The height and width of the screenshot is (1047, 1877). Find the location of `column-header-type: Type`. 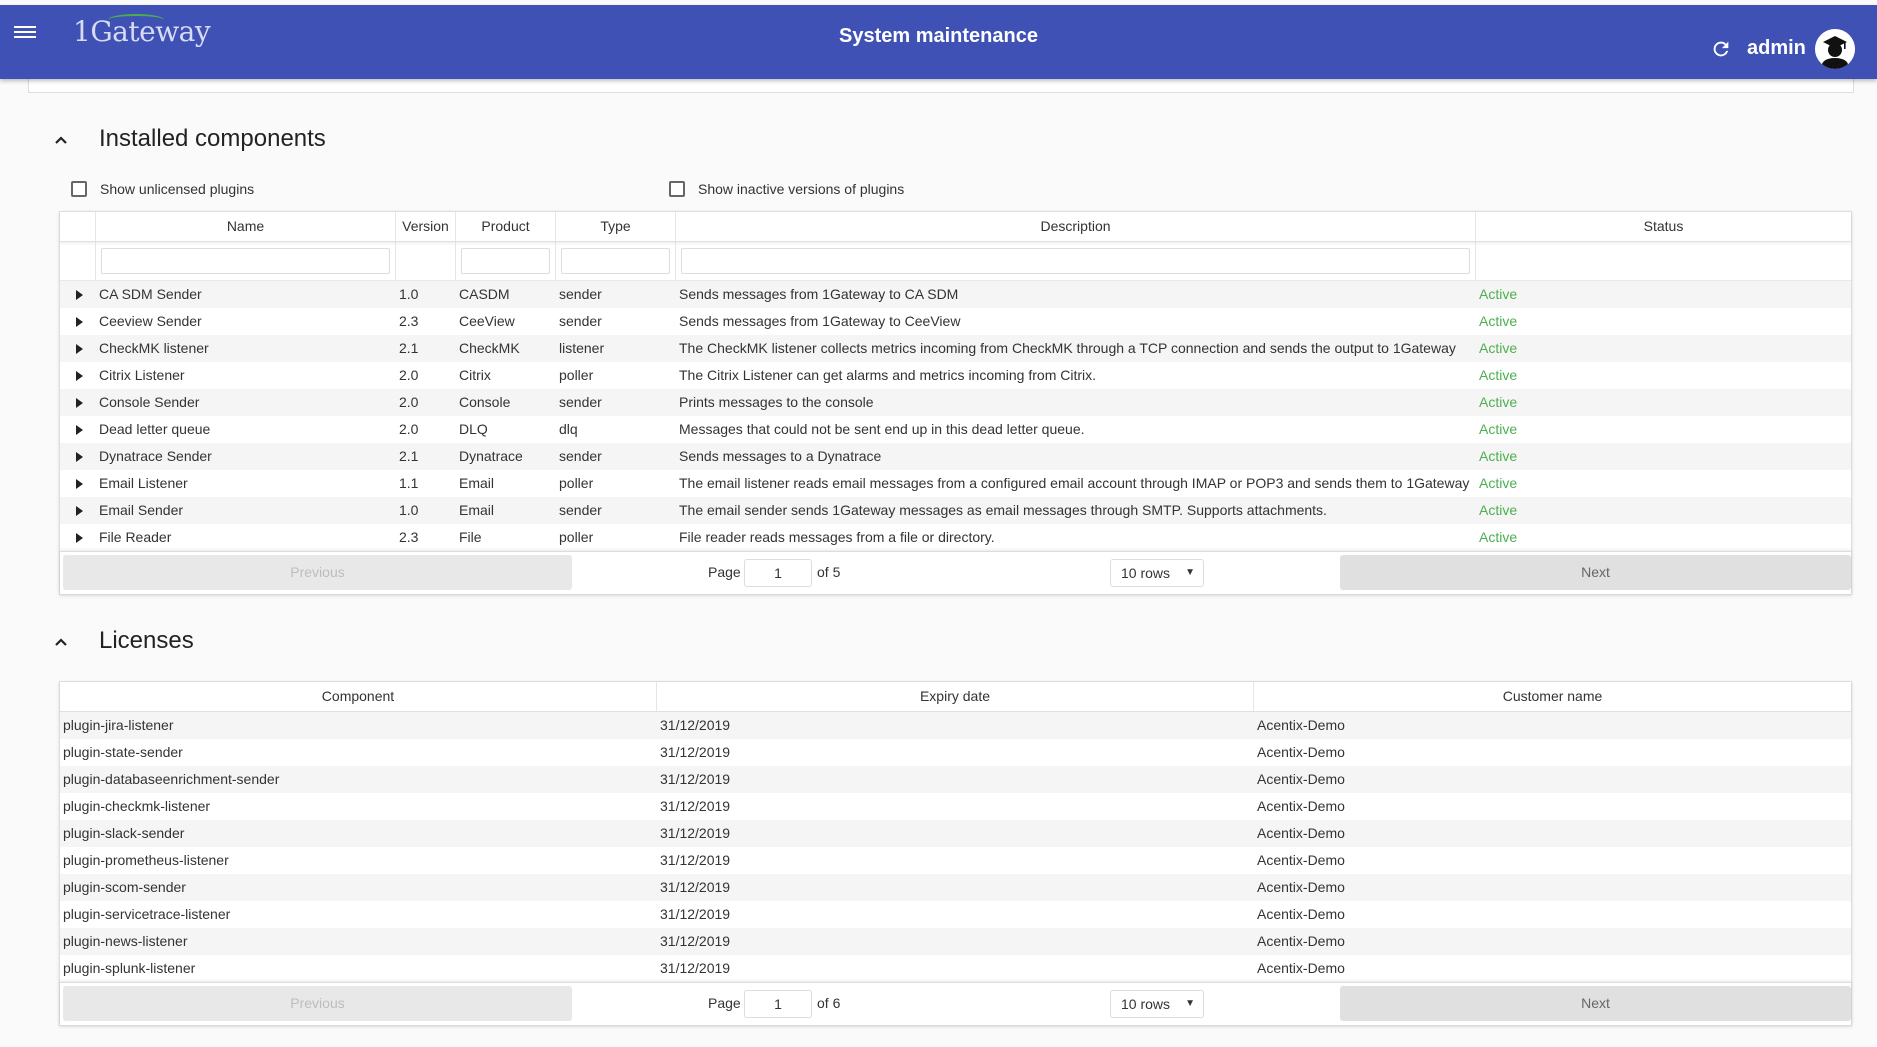

column-header-type: Type is located at coordinates (616, 226).